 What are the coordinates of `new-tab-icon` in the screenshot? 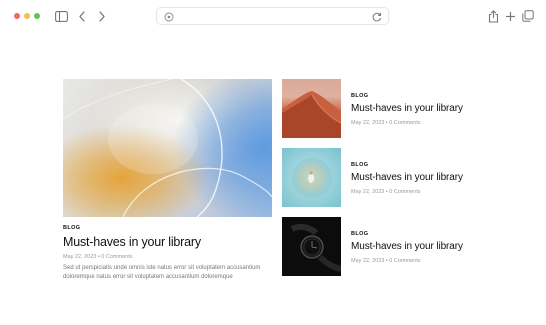 It's located at (510, 16).